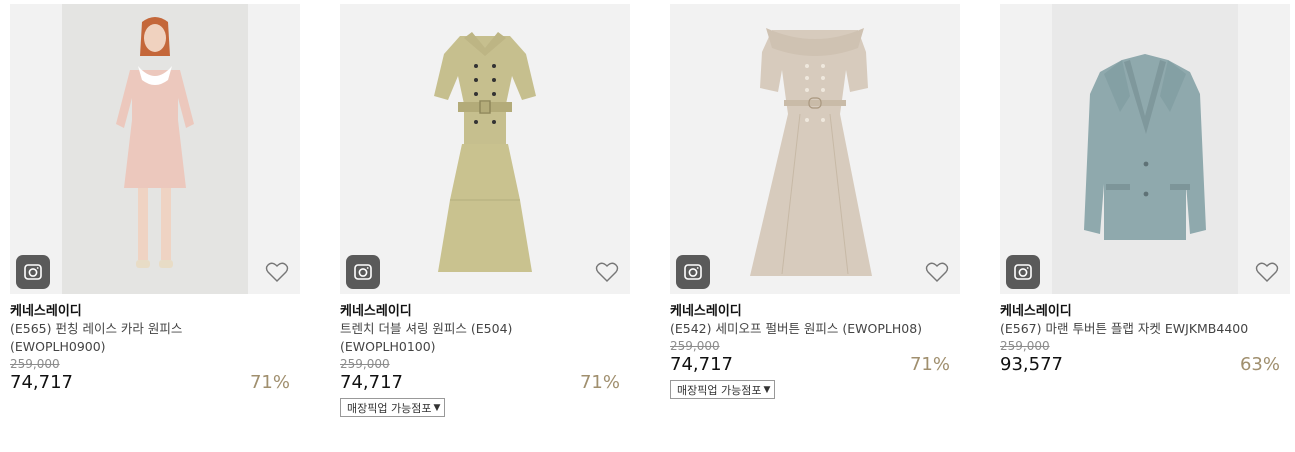 The width and height of the screenshot is (1295, 452). I want to click on product-code: (EWOPLH0100), so click(485, 347).